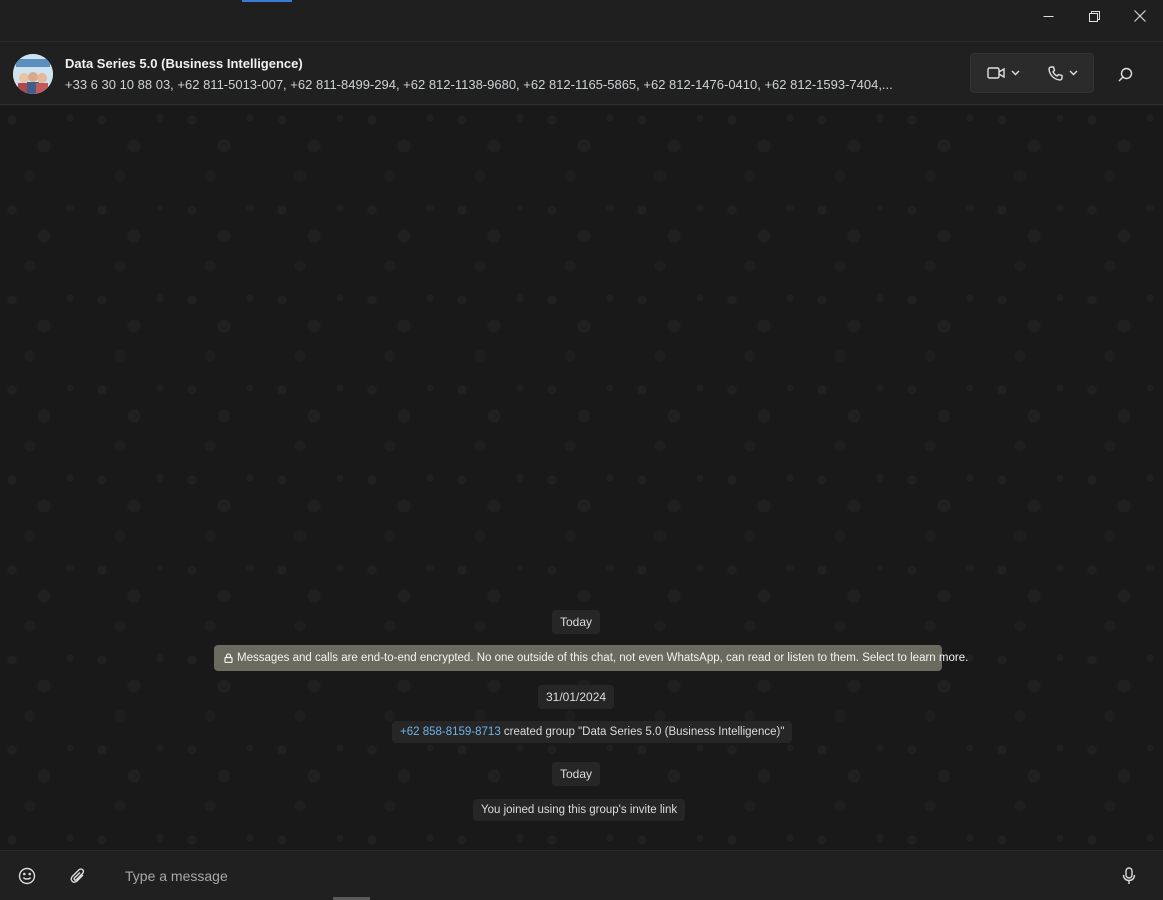 This screenshot has height=900, width=1163. I want to click on video-call-button, so click(1003, 73).